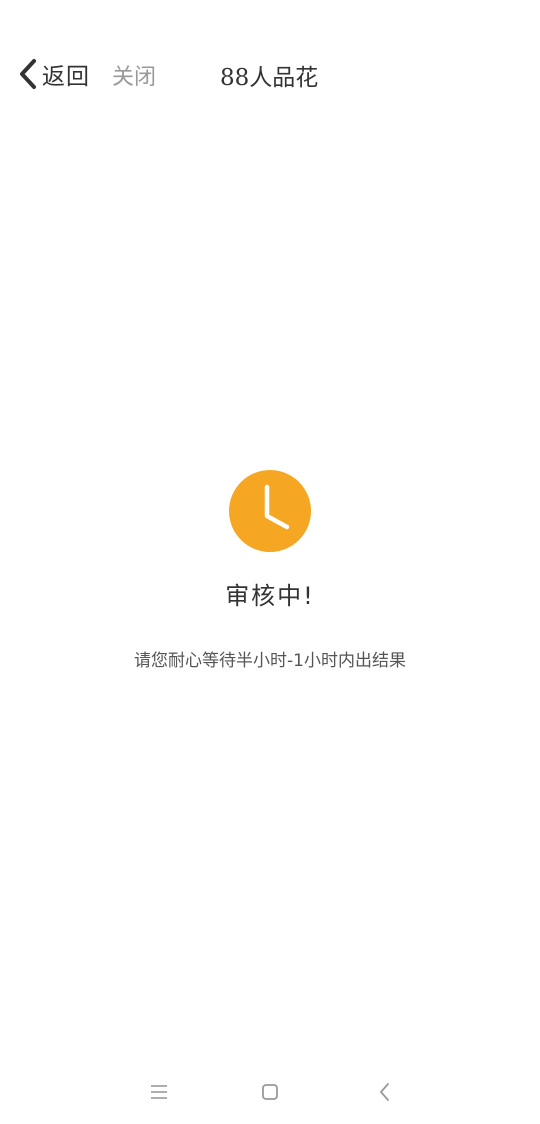 Image resolution: width=540 pixels, height=1124 pixels. I want to click on chevron-left-icon, so click(28, 74).